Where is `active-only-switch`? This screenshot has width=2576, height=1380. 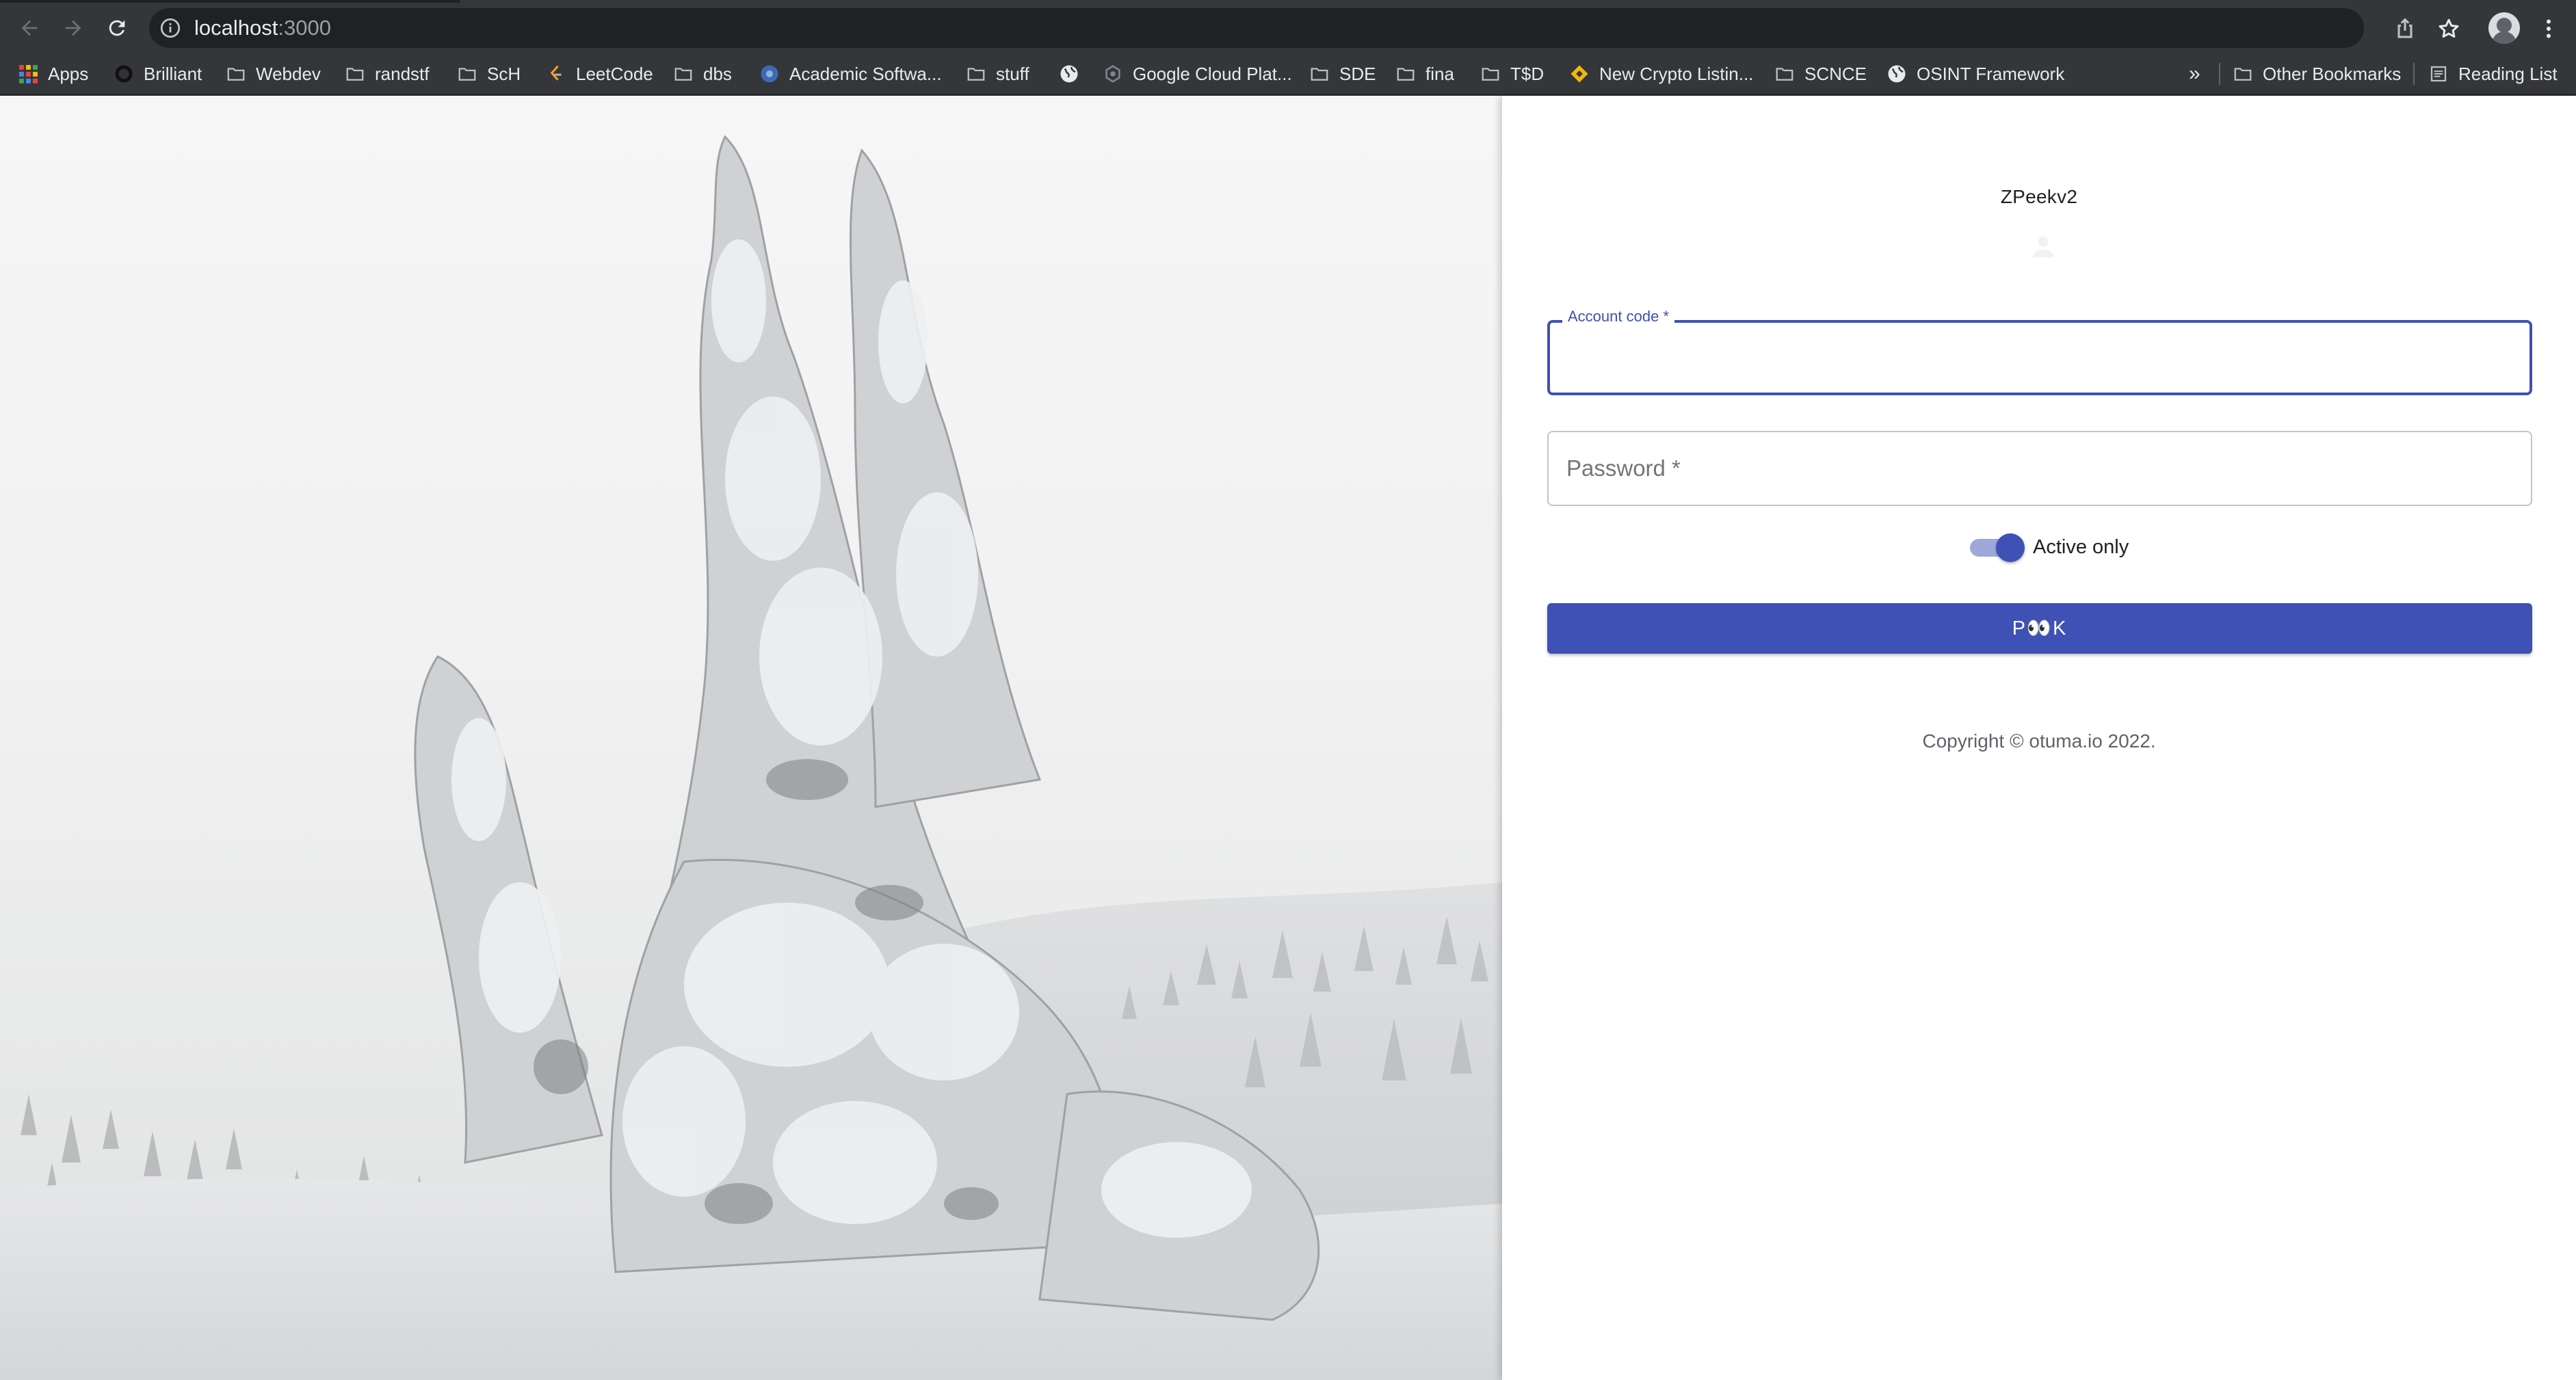
active-only-switch is located at coordinates (1997, 547).